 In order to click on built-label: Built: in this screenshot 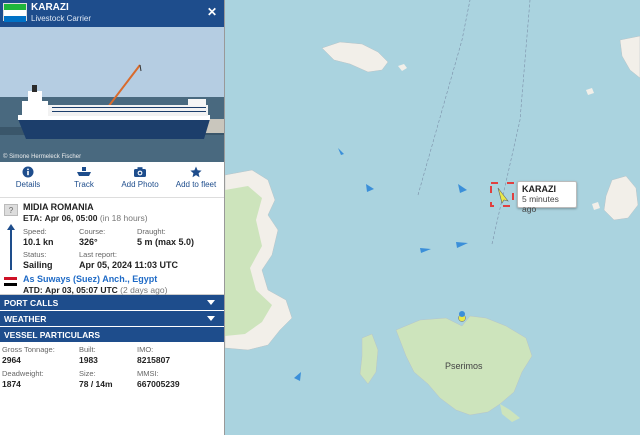, I will do `click(87, 349)`.